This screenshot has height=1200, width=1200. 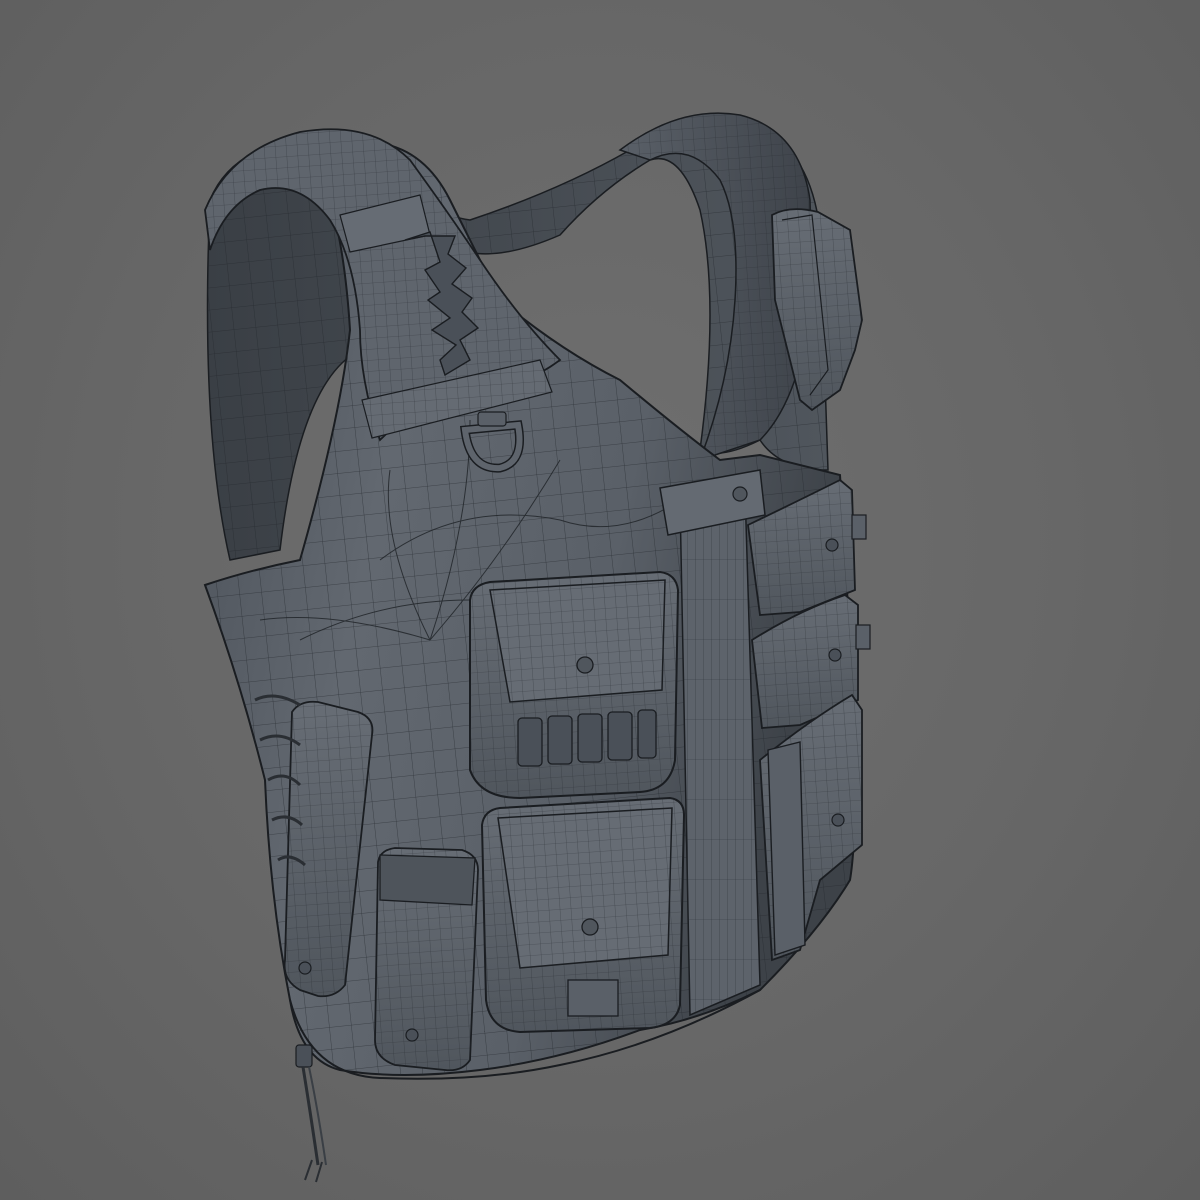 What do you see at coordinates (426, 959) in the screenshot?
I see `magazine-pouch` at bounding box center [426, 959].